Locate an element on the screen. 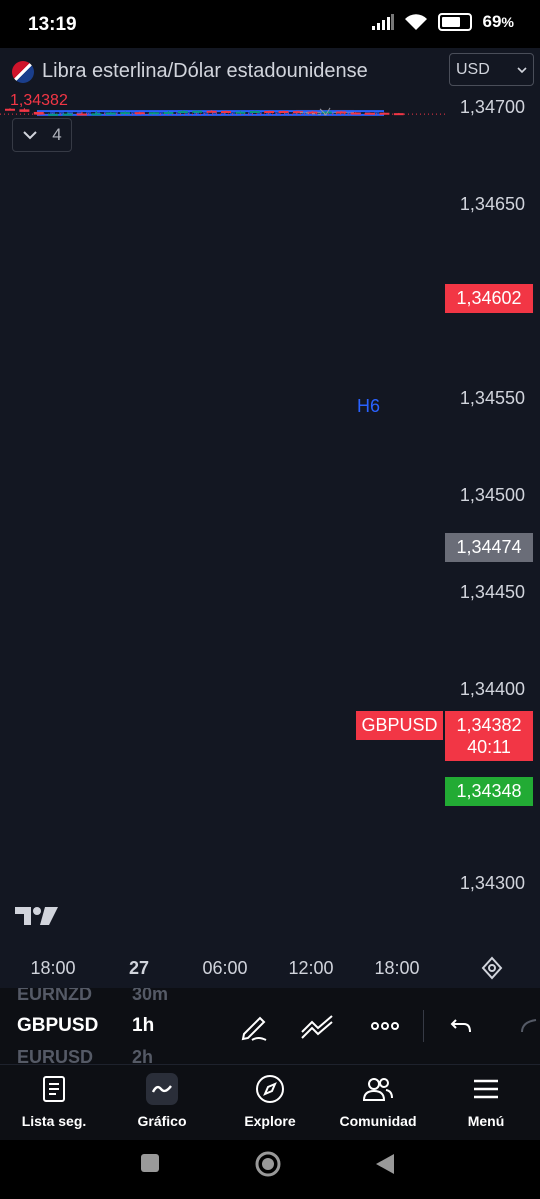 This screenshot has height=1199, width=540. status-icons: 69% is located at coordinates (443, 22).